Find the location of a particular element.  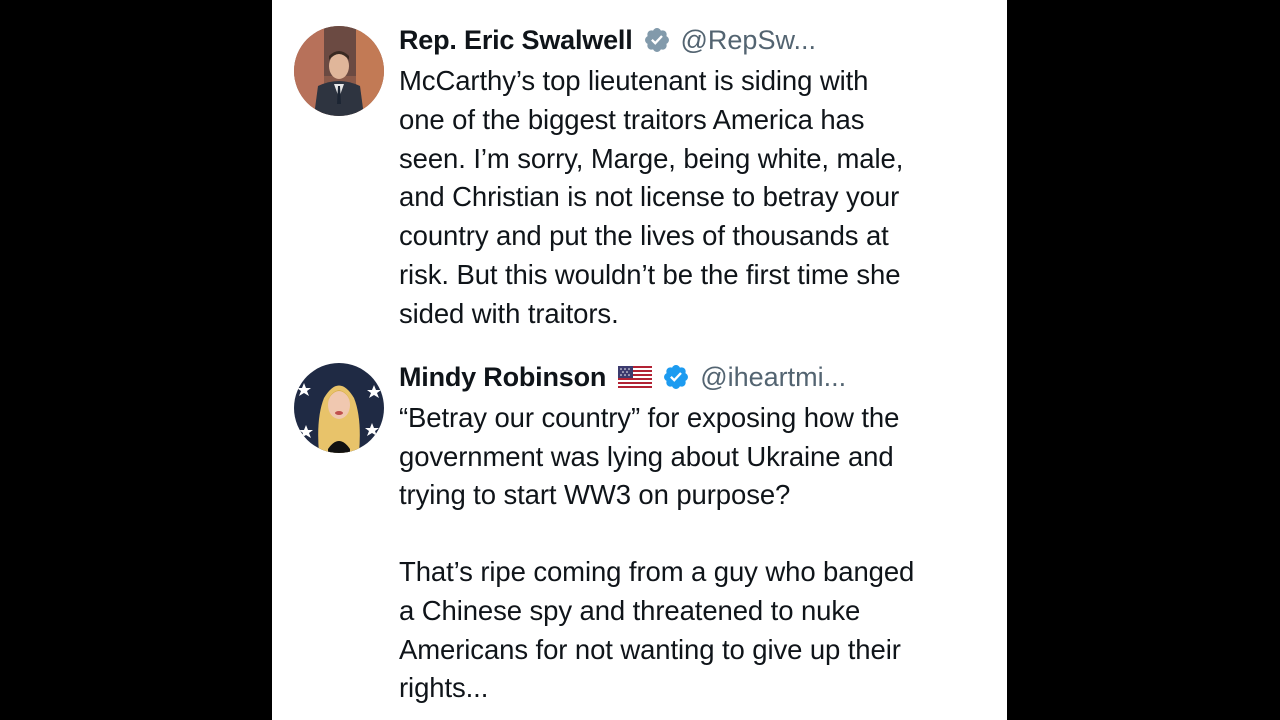

us-flag-icon is located at coordinates (635, 377).